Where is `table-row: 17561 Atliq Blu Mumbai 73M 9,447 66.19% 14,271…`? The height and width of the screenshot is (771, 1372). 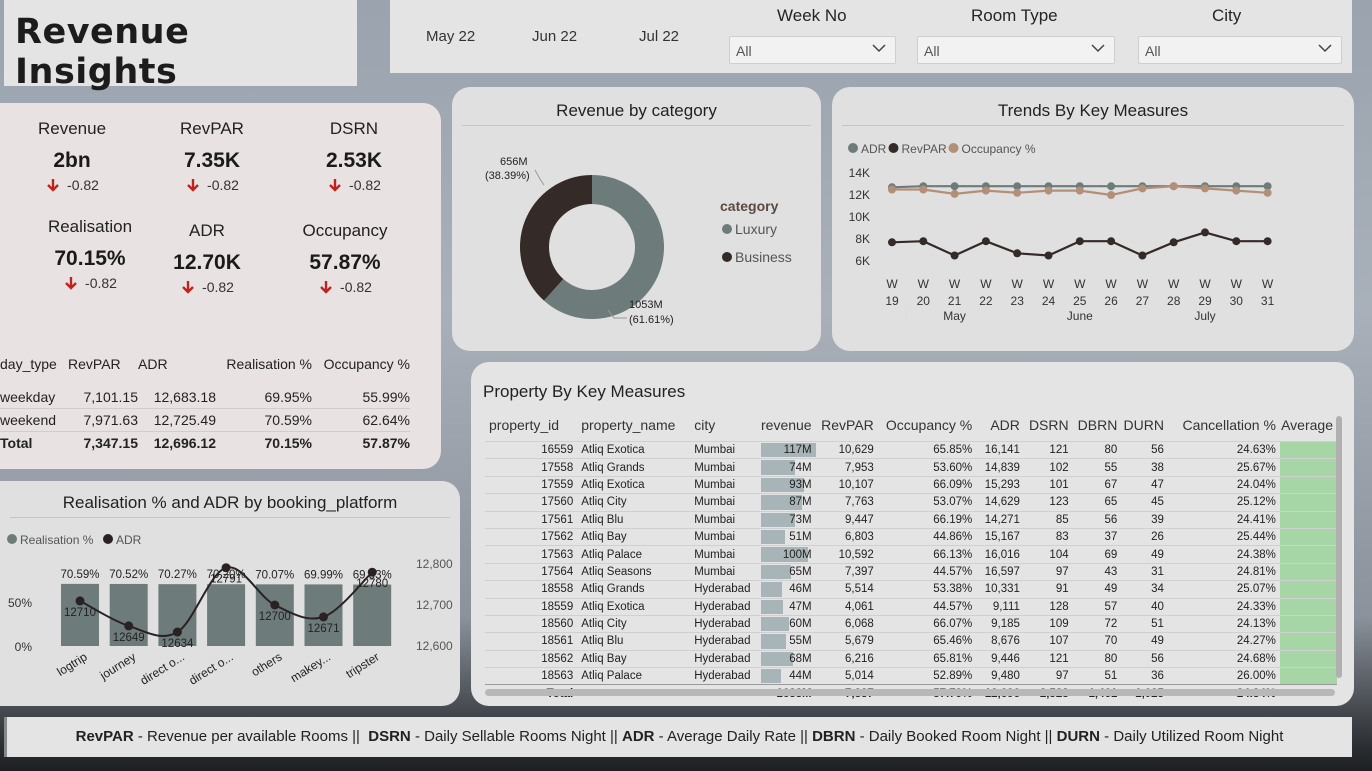
table-row: 17561 Atliq Blu Mumbai 73M 9,447 66.19% 14,271… is located at coordinates (911, 519).